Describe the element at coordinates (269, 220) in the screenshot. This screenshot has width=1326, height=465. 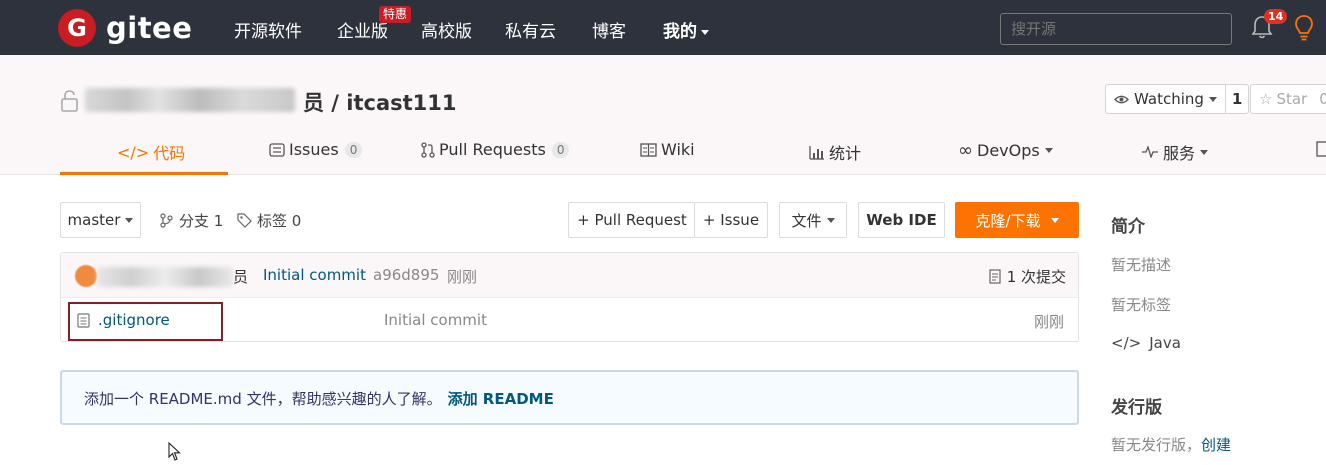
I see `tags-link: 标签 0` at that location.